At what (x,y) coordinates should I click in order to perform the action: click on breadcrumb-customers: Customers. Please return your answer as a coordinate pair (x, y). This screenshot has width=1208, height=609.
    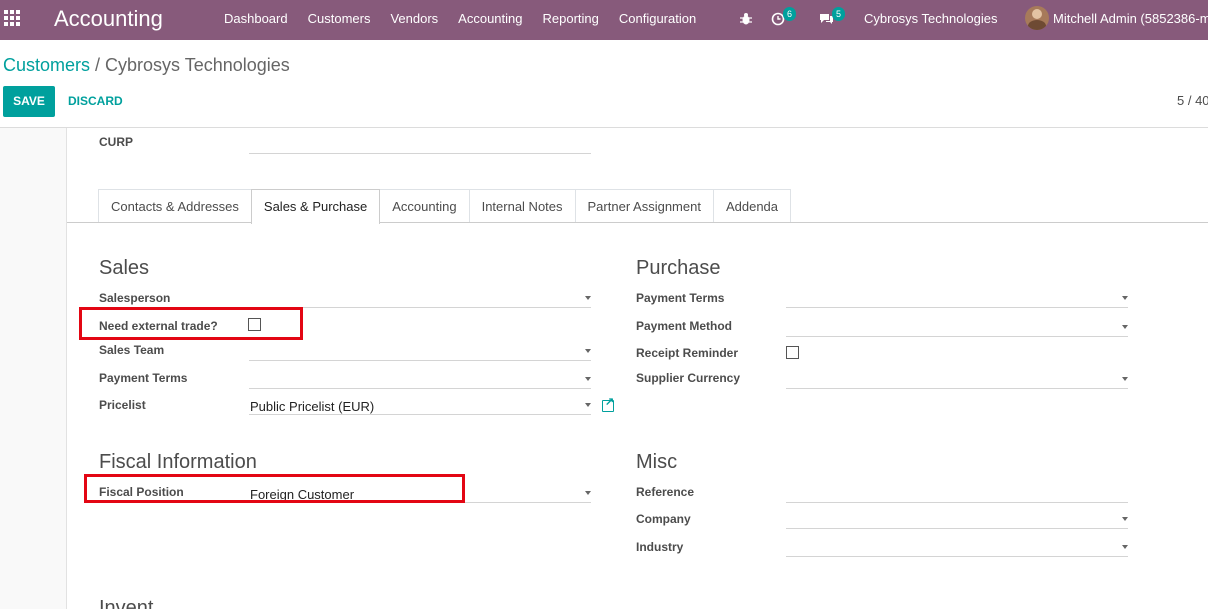
    Looking at the image, I should click on (46, 65).